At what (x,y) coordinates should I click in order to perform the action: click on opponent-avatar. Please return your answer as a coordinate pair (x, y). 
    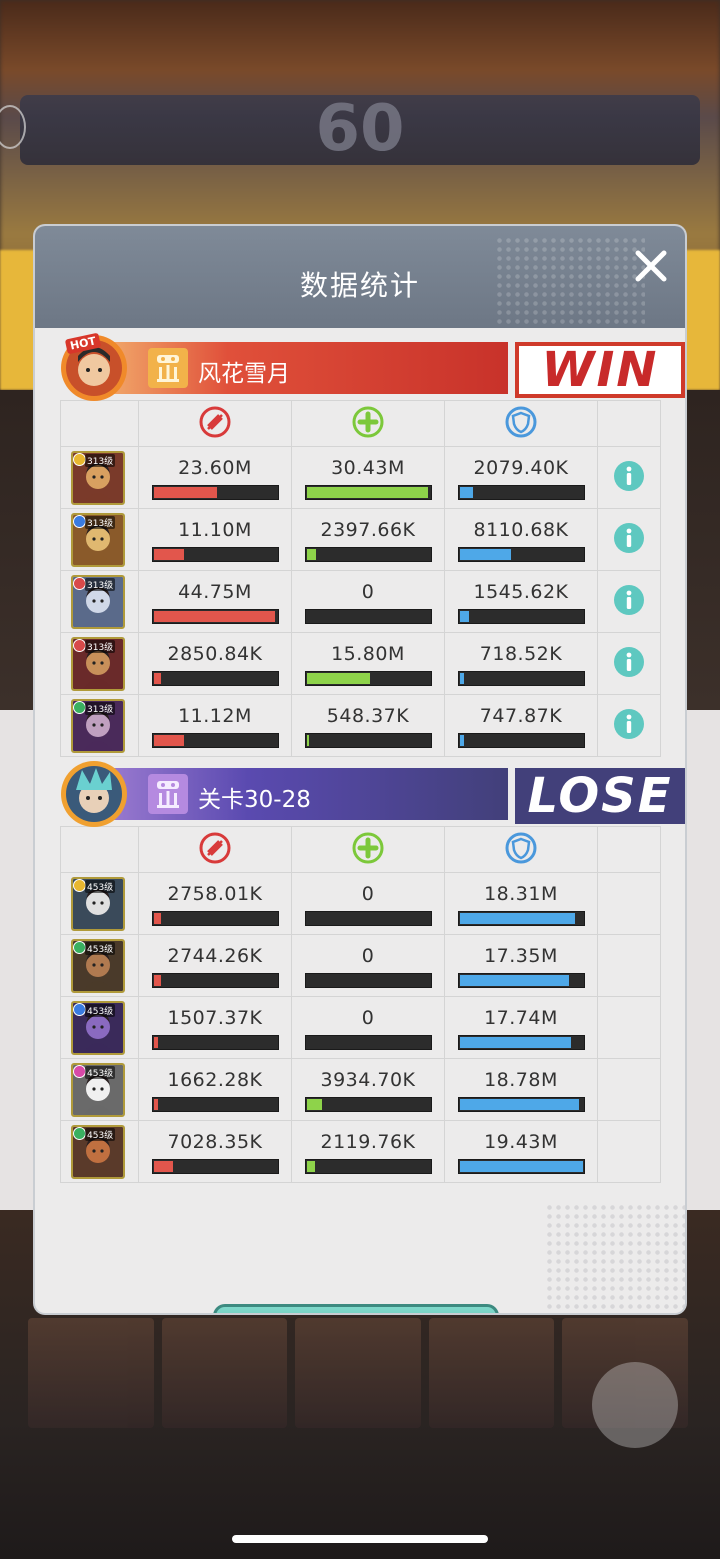
    Looking at the image, I should click on (94, 794).